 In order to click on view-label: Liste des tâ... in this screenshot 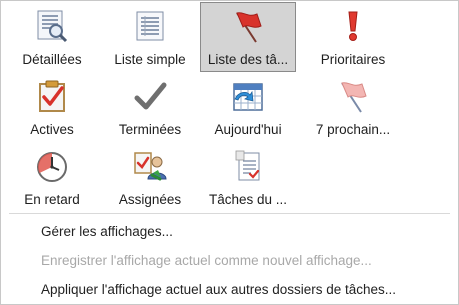, I will do `click(248, 59)`.